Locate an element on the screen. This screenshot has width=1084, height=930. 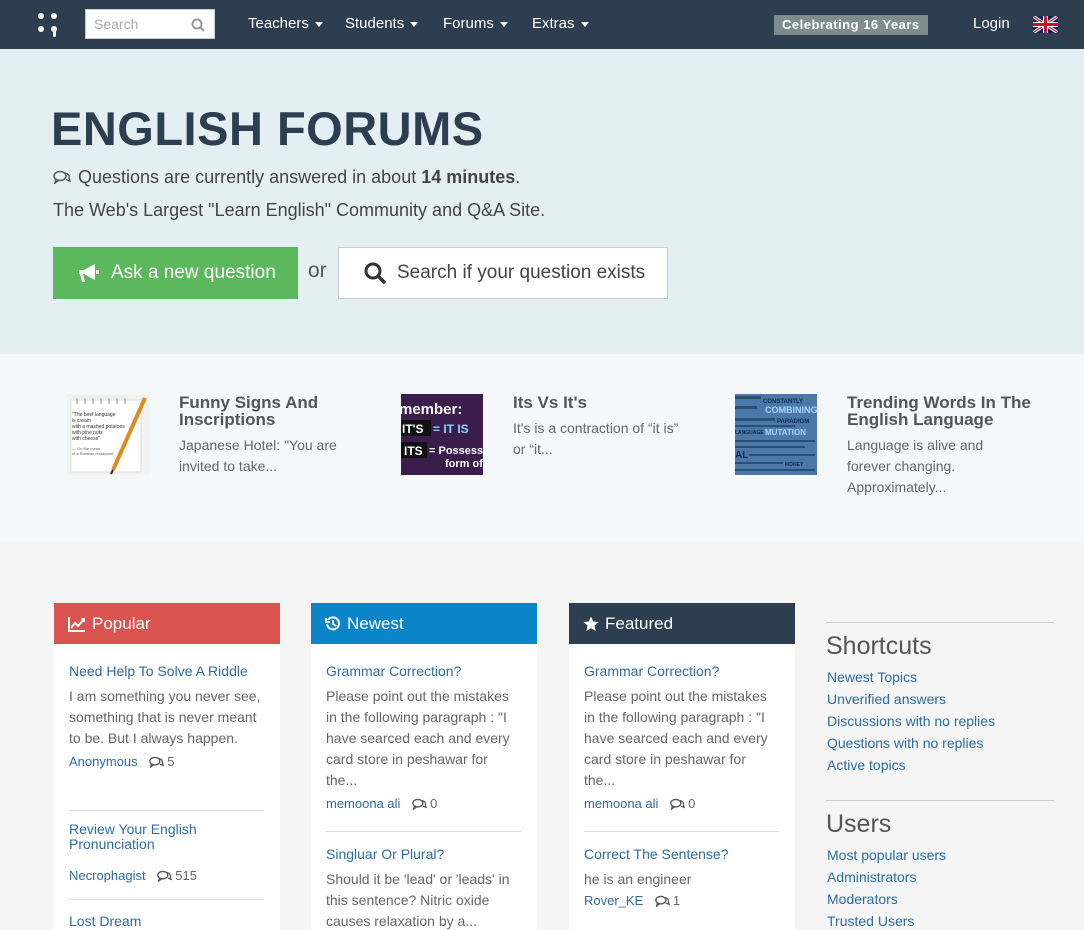
newest-title: Newest is located at coordinates (375, 623).